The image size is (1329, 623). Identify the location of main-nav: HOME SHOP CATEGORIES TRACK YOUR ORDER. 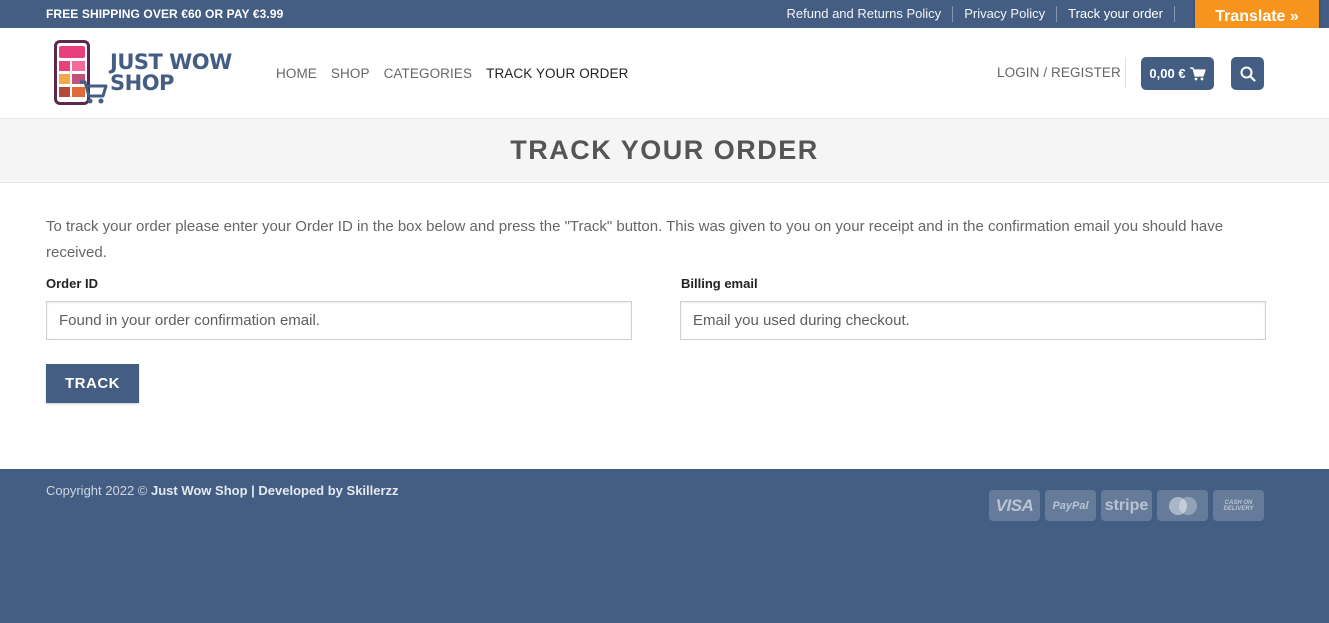
(459, 73).